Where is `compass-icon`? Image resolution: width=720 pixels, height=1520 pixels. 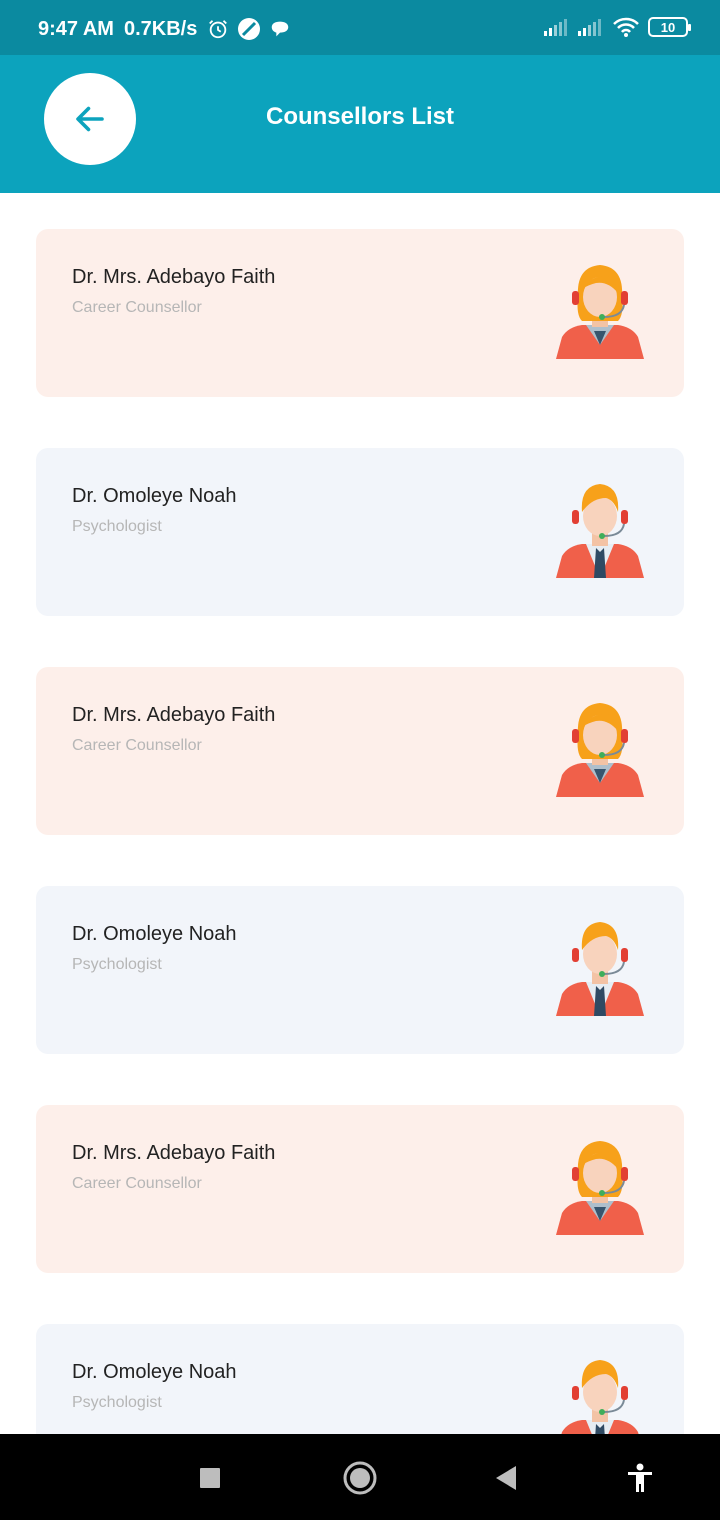
compass-icon is located at coordinates (249, 29).